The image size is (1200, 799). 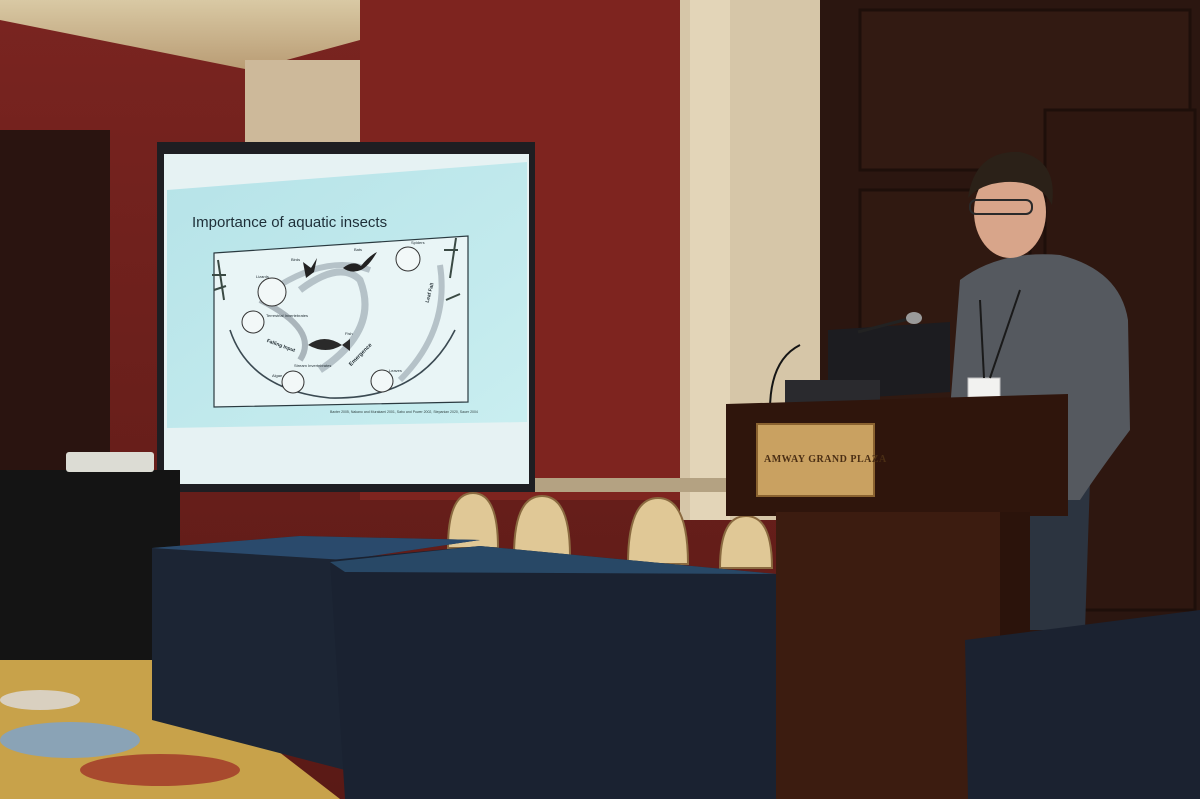 I want to click on left-cabinet, so click(x=55, y=300).